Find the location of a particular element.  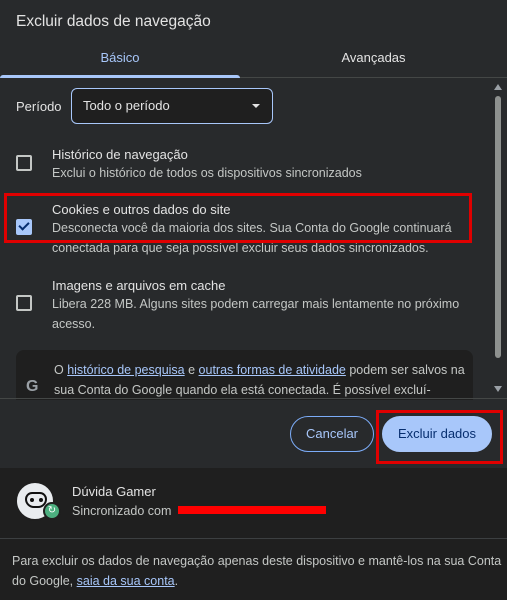

scrollbar-thumb is located at coordinates (498, 227).